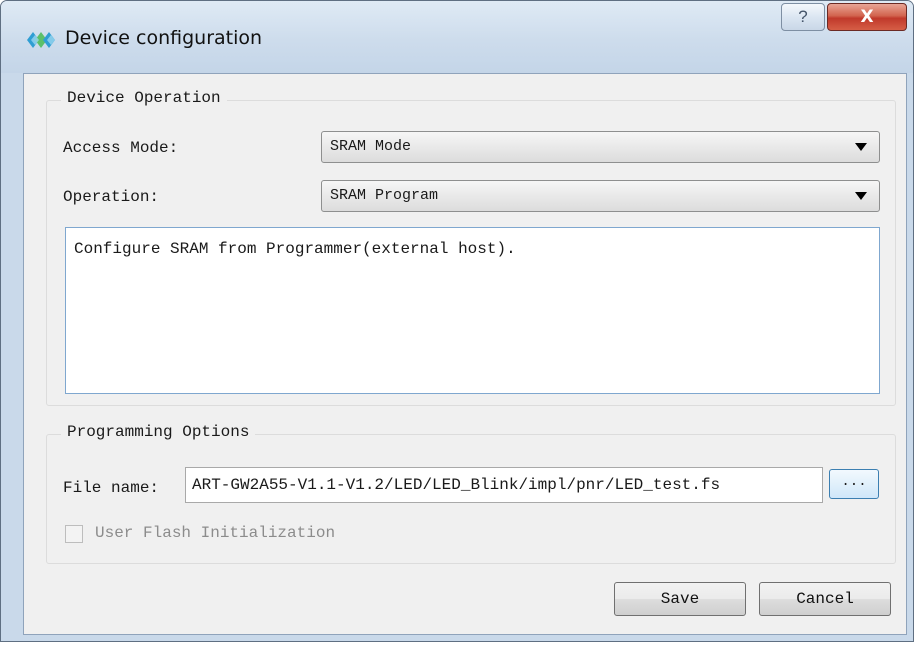 The height and width of the screenshot is (645, 919). I want to click on programming-options-title: Programming Options, so click(158, 432).